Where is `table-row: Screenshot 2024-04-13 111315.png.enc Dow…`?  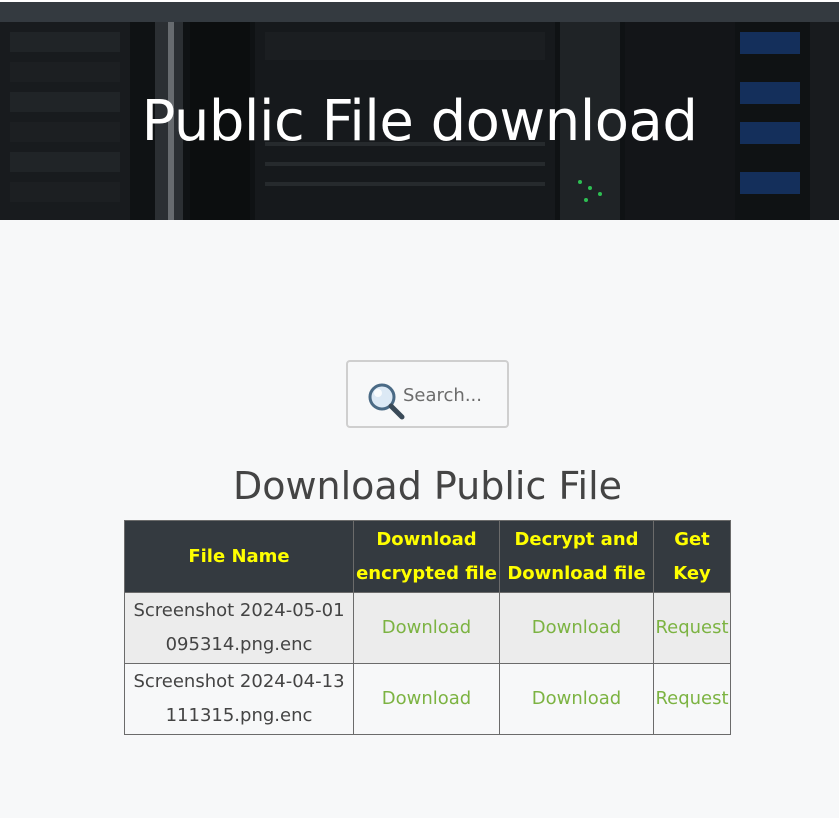
table-row: Screenshot 2024-04-13 111315.png.enc Dow… is located at coordinates (427, 699).